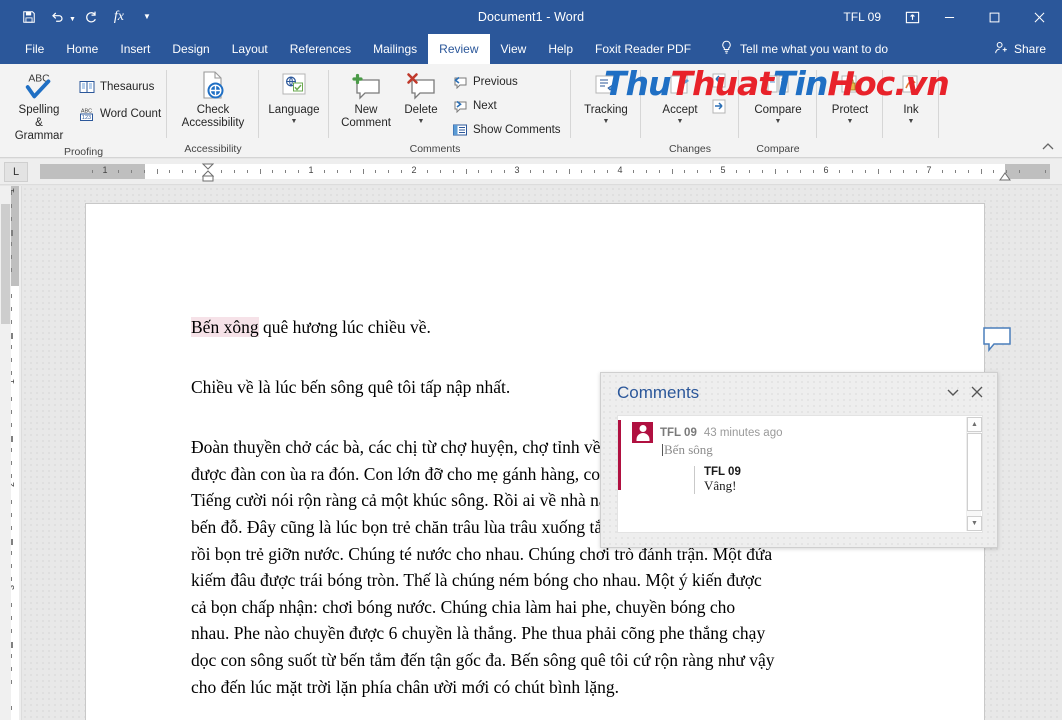  I want to click on maximize-button, so click(994, 17).